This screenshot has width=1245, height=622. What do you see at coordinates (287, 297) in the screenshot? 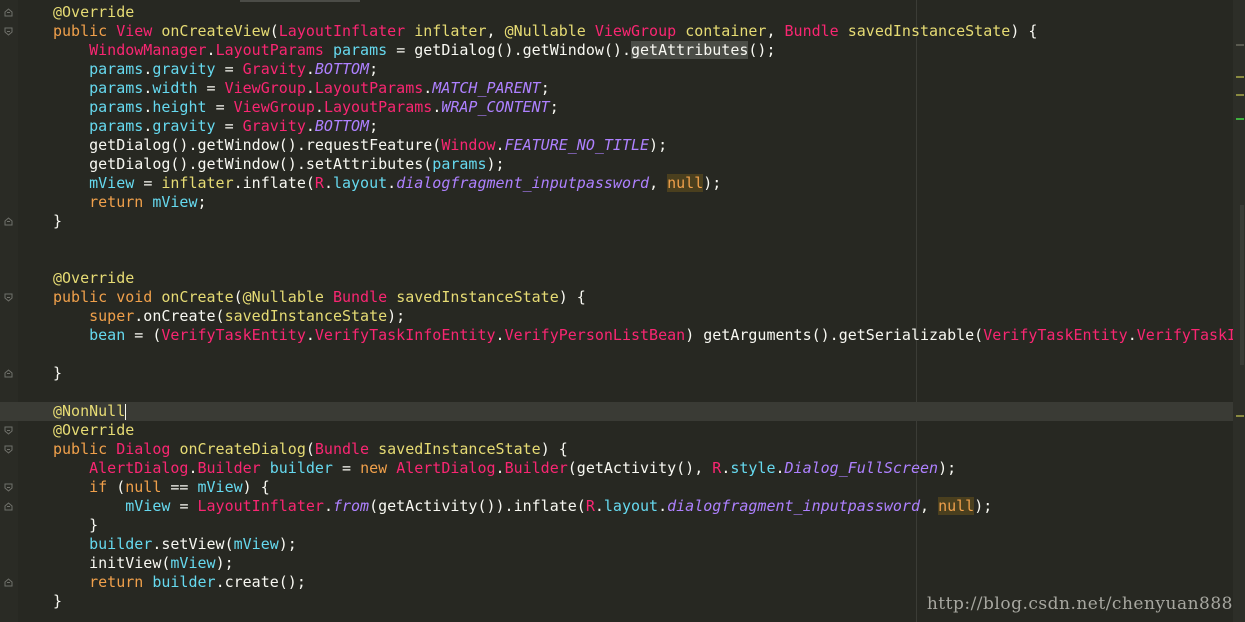
I see `code-token: @Nullable` at bounding box center [287, 297].